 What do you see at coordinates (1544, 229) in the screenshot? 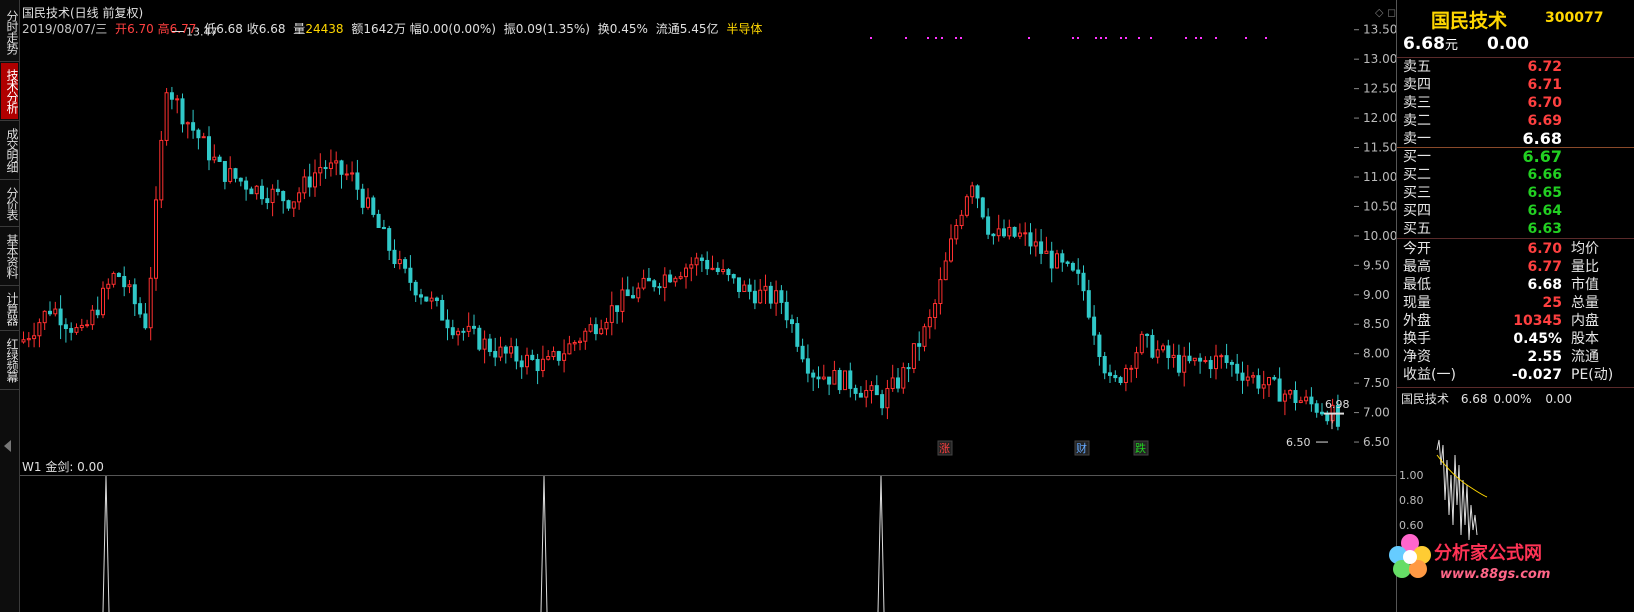
I see `buy-level-value: 6.63` at bounding box center [1544, 229].